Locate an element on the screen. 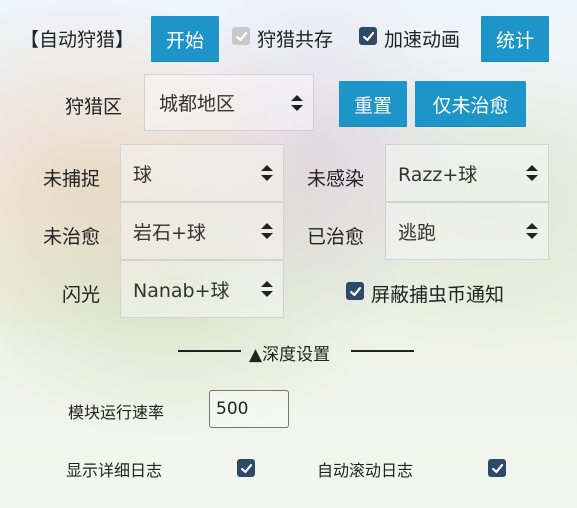  treated-select: 逃跑 is located at coordinates (467, 231).